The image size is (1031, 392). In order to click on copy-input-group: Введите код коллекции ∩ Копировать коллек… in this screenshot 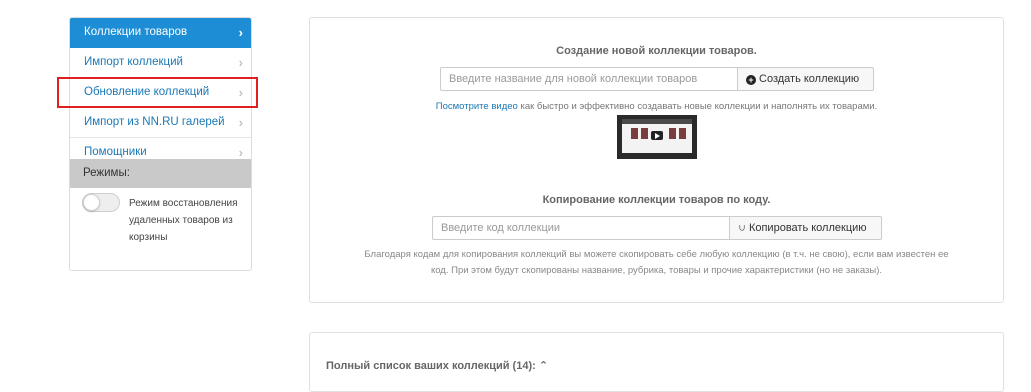, I will do `click(657, 228)`.